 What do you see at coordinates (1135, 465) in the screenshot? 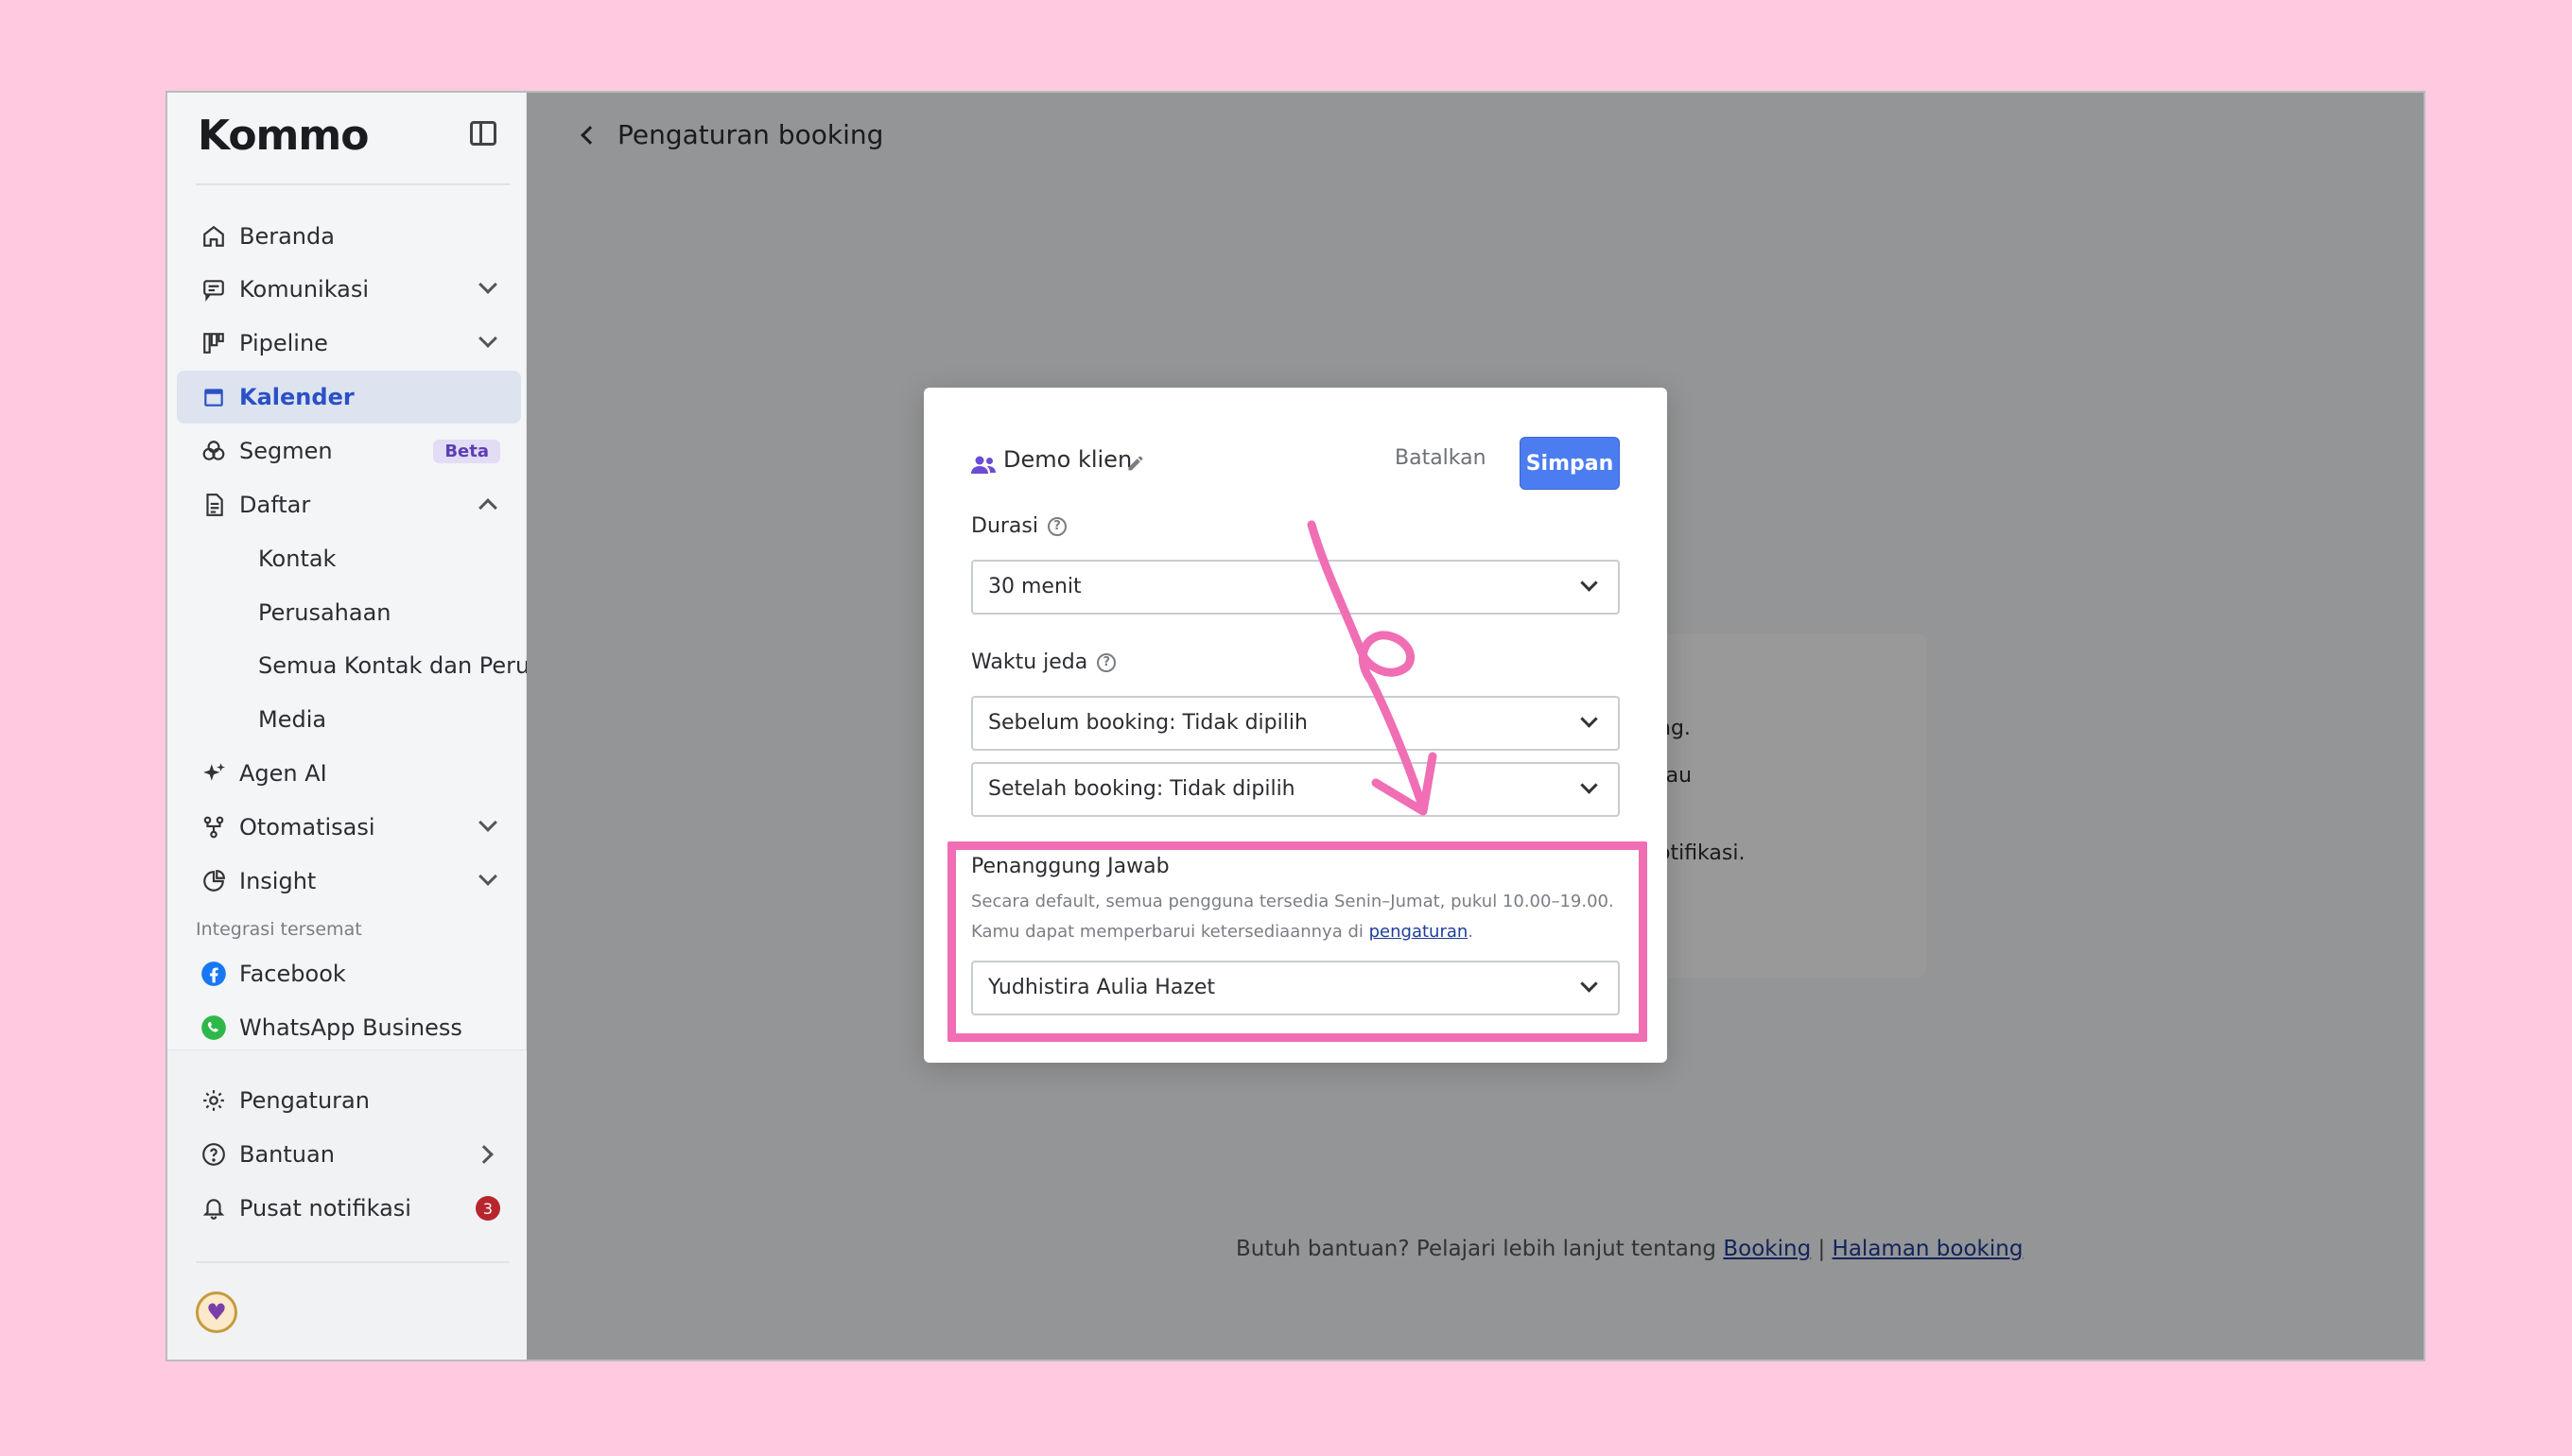
I see `pencil-icon` at bounding box center [1135, 465].